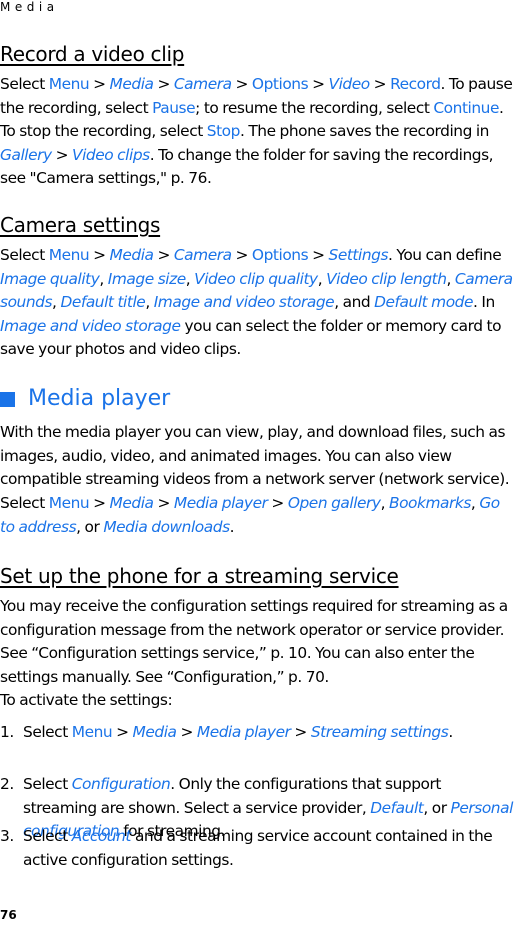 The image size is (515, 925). Describe the element at coordinates (86, 700) in the screenshot. I see `body-text: To activate the settings:` at that location.